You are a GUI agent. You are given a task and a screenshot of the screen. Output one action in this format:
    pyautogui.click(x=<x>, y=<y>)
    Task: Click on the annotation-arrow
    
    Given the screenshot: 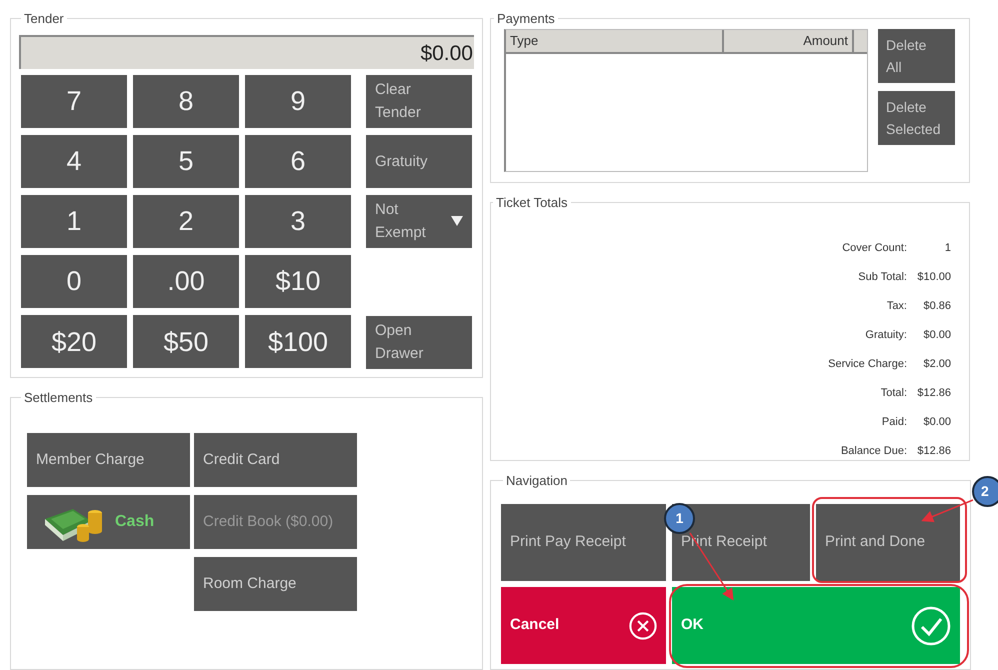 What is the action you would take?
    pyautogui.click(x=947, y=510)
    